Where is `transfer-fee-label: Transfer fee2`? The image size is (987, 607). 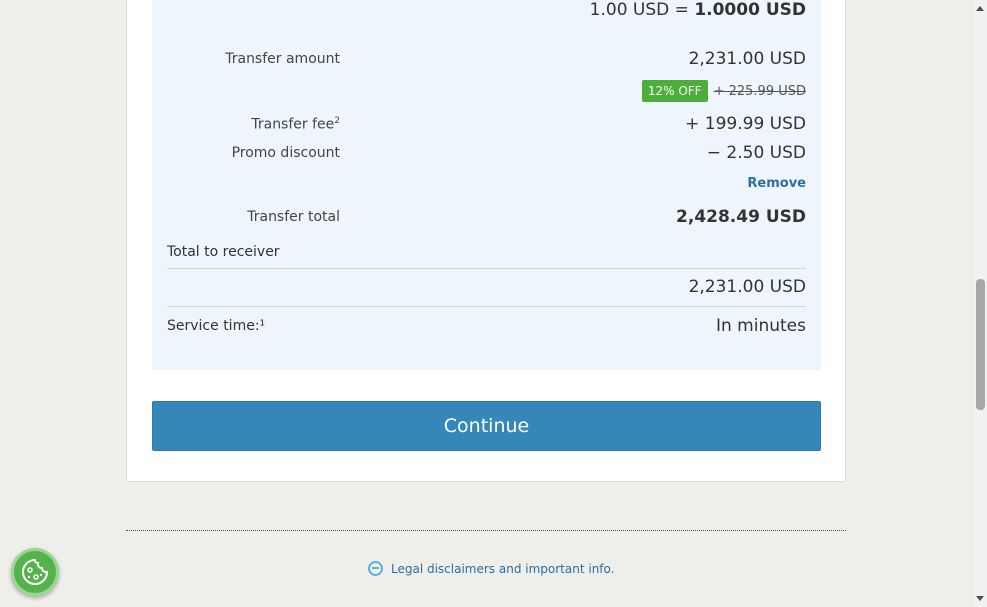 transfer-fee-label: Transfer fee2 is located at coordinates (295, 124).